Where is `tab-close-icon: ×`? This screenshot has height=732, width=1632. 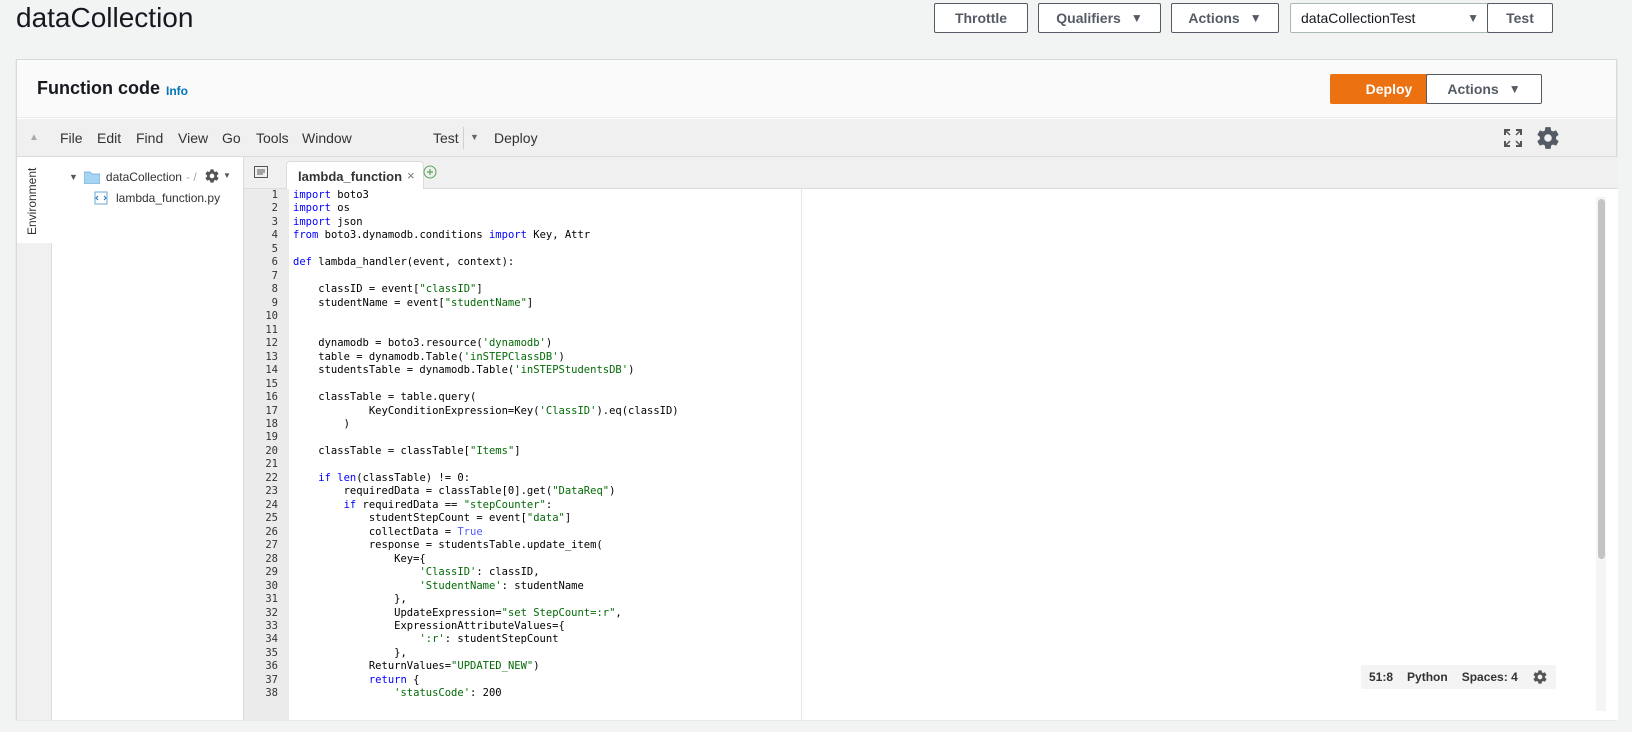
tab-close-icon: × is located at coordinates (411, 175).